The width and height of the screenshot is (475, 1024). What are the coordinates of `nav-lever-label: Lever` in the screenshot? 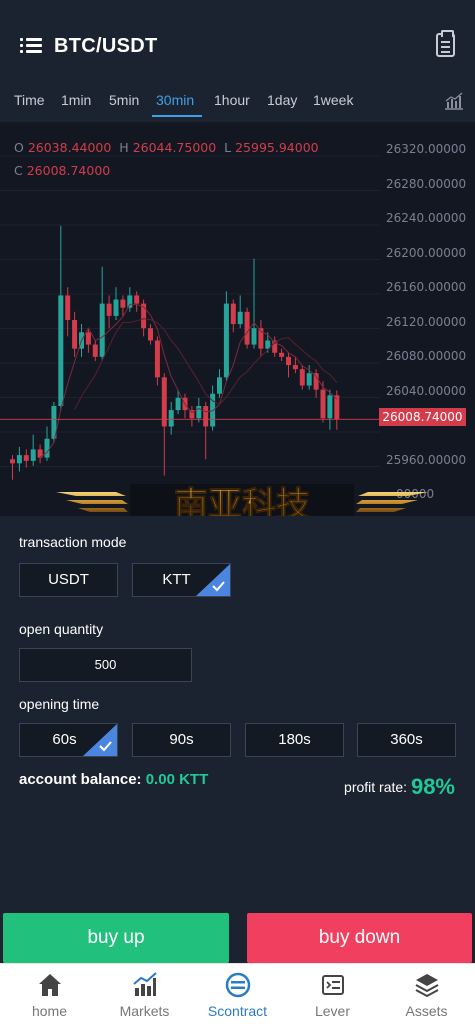 It's located at (332, 1011).